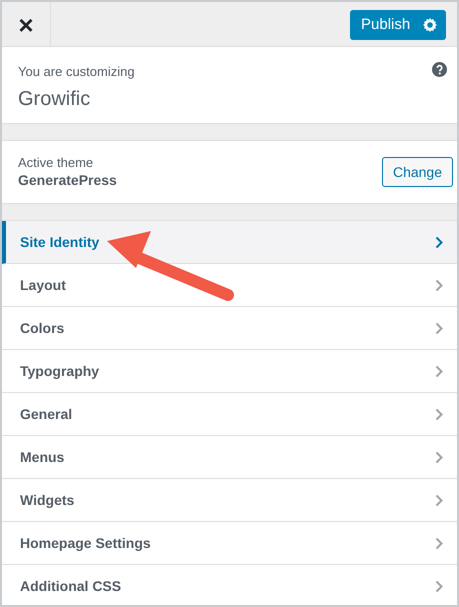 This screenshot has height=607, width=459. Describe the element at coordinates (398, 25) in the screenshot. I see `publish-button: Publish` at that location.